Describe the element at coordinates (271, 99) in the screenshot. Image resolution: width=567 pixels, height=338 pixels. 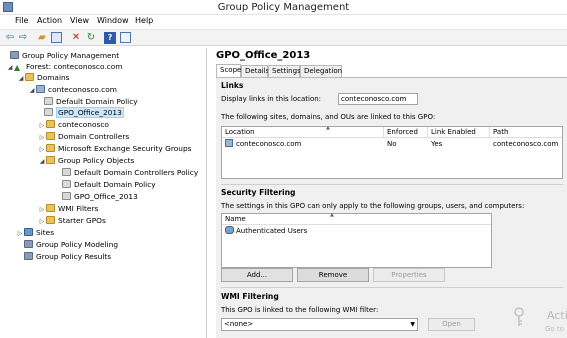
I see `display-links-label: Display links in this location:` at that location.